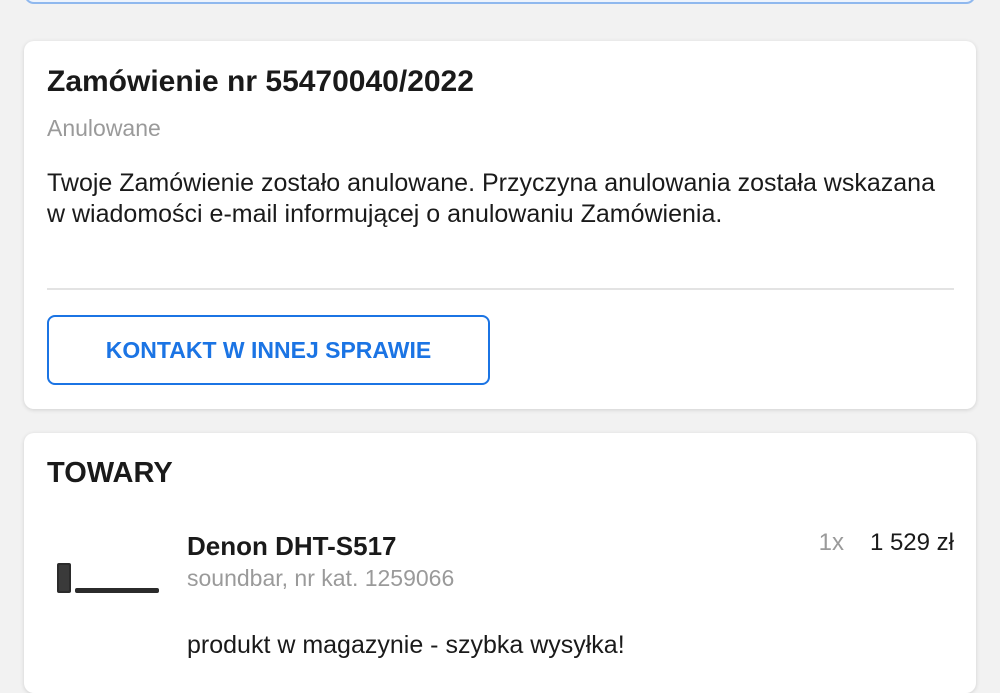 This screenshot has height=693, width=1000. What do you see at coordinates (260, 81) in the screenshot?
I see `order-title: Zamówienie nr 55470040/2022` at bounding box center [260, 81].